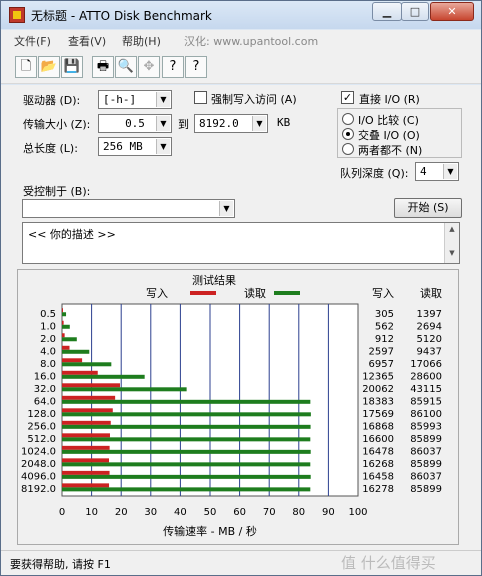  Describe the element at coordinates (157, 293) in the screenshot. I see `legend-write-label: 写入` at that location.